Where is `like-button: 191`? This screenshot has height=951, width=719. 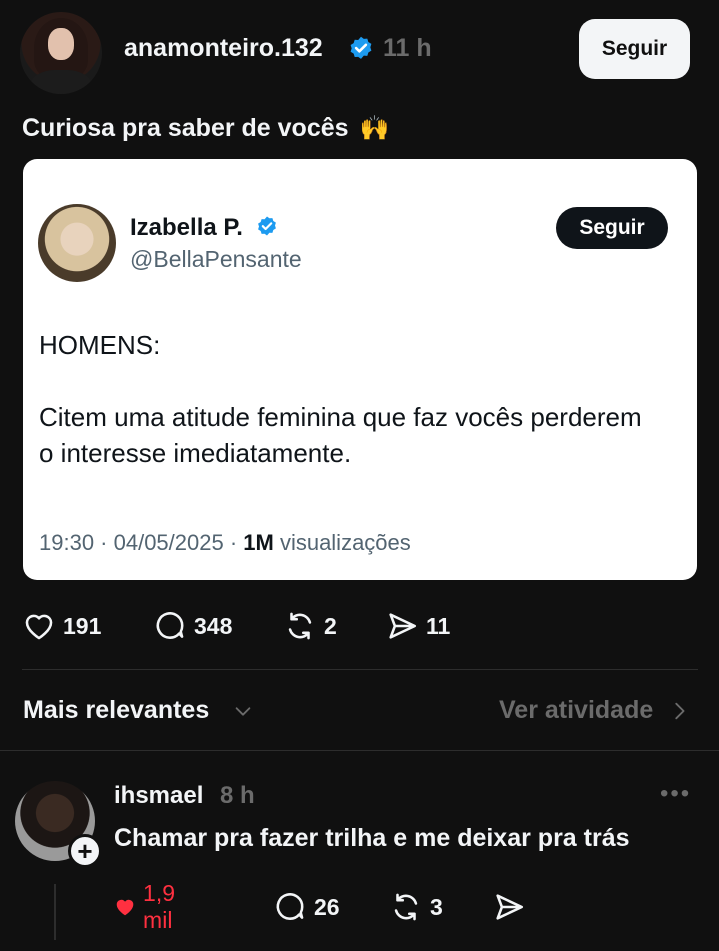 like-button: 191 is located at coordinates (61, 626).